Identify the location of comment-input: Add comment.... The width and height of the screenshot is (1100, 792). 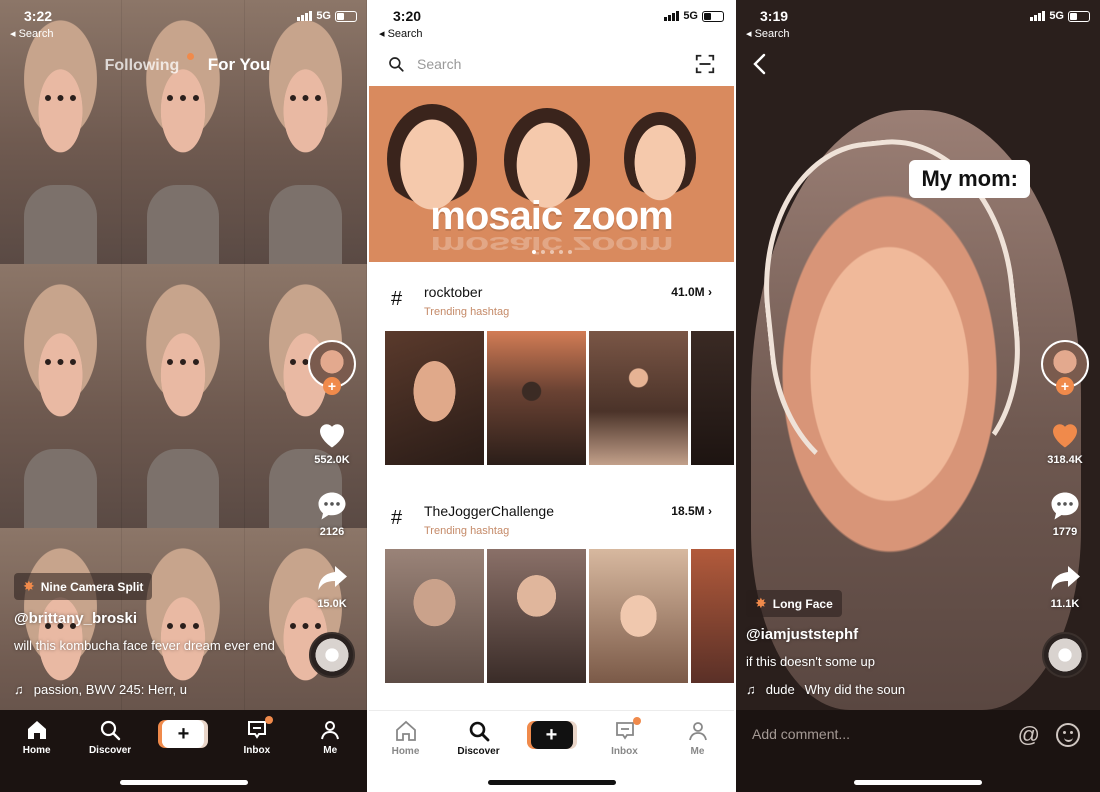
(801, 734).